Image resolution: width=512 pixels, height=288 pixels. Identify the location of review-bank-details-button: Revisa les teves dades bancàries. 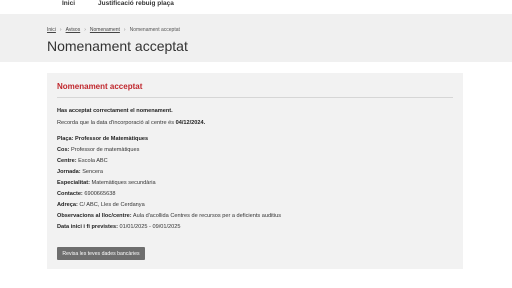
(101, 253).